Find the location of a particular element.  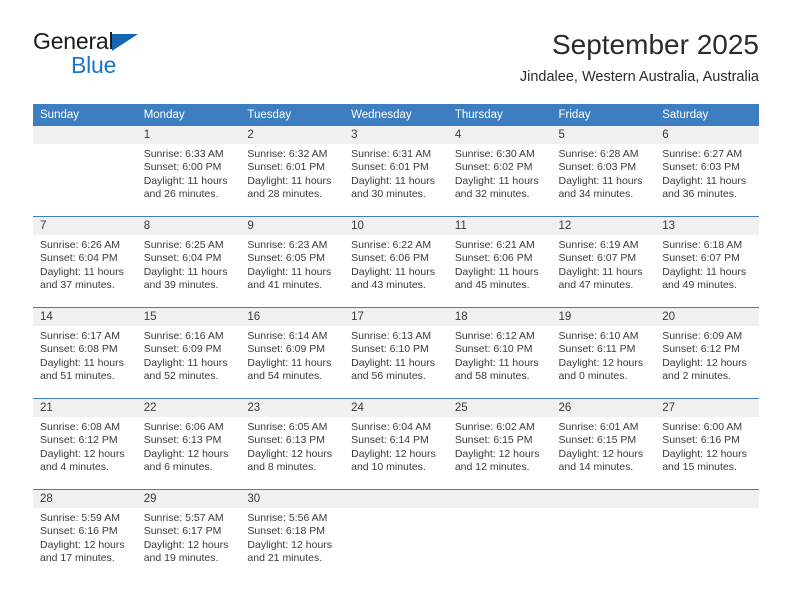

day-number: 13 is located at coordinates (707, 226).